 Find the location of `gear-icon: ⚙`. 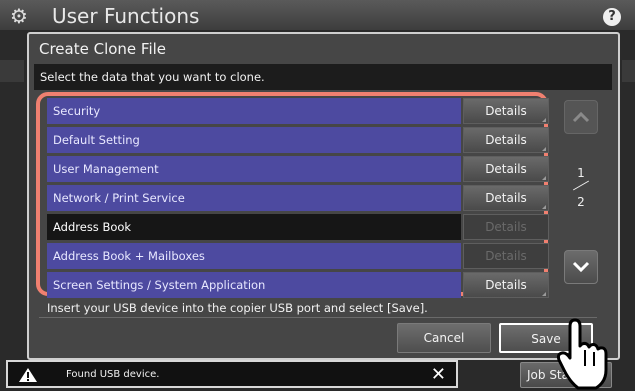

gear-icon: ⚙ is located at coordinates (19, 16).